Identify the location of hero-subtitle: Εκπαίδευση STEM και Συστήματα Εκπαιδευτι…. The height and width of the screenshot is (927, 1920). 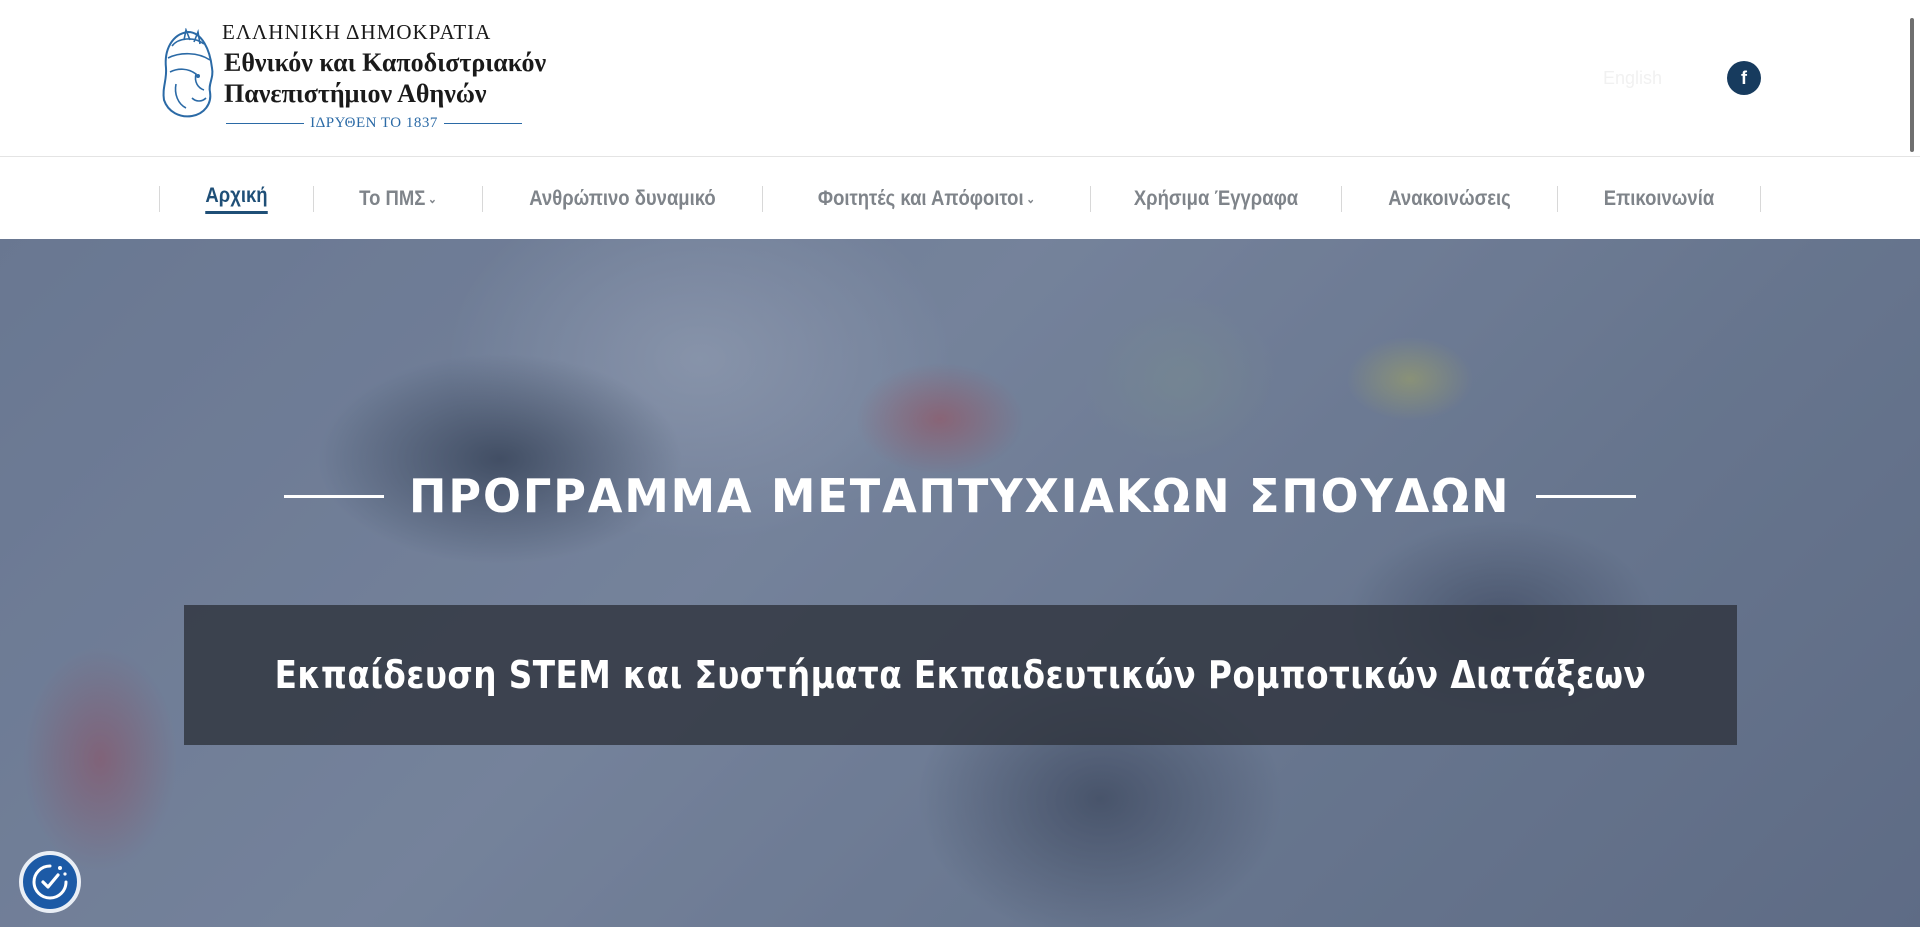
(960, 675).